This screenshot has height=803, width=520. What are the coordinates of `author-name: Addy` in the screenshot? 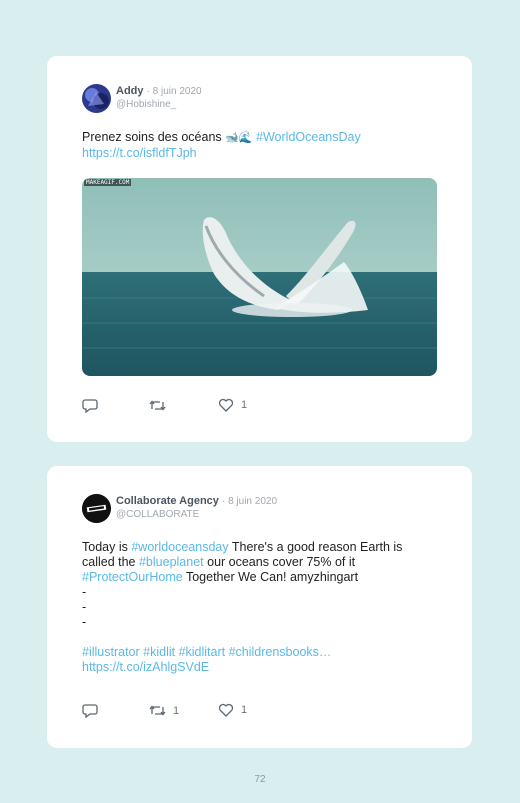 It's located at (130, 91).